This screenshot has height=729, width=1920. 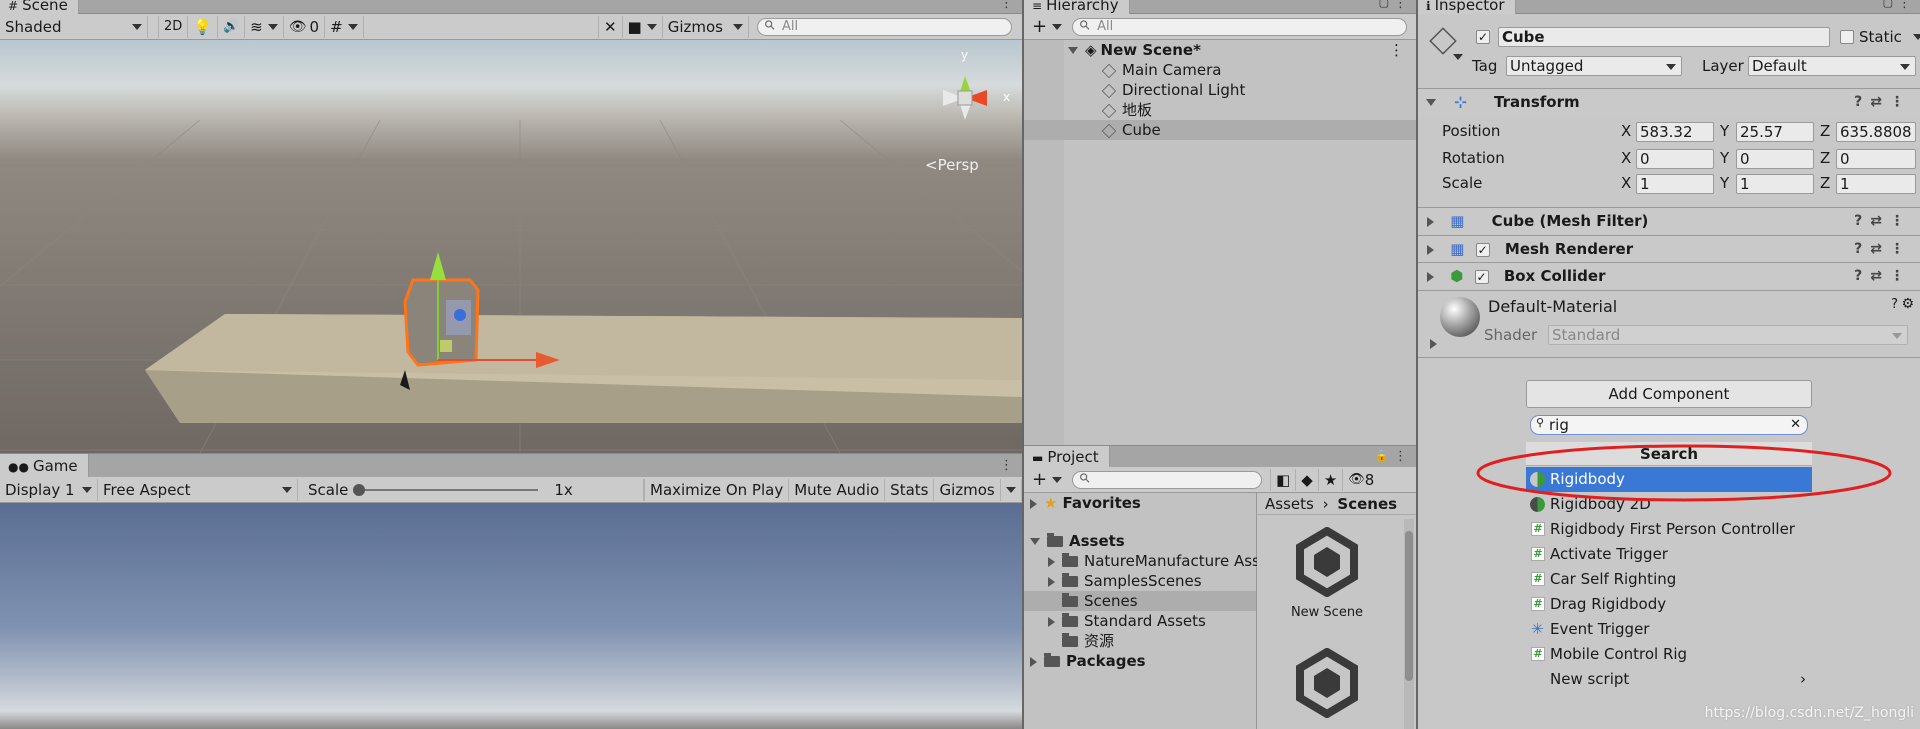 What do you see at coordinates (1669, 554) in the screenshot?
I see `result-activate-trigger: # Activate Trigger` at bounding box center [1669, 554].